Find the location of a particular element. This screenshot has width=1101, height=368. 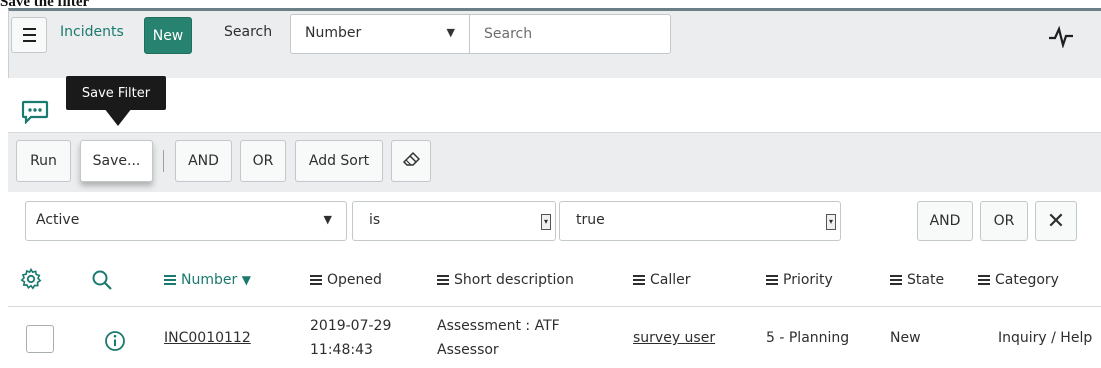

column-header-opened: Opened is located at coordinates (346, 280).